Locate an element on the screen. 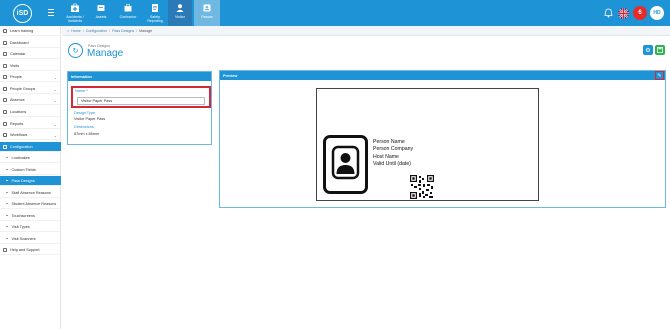 The height and width of the screenshot is (329, 670). visits-icon is located at coordinates (5, 65).